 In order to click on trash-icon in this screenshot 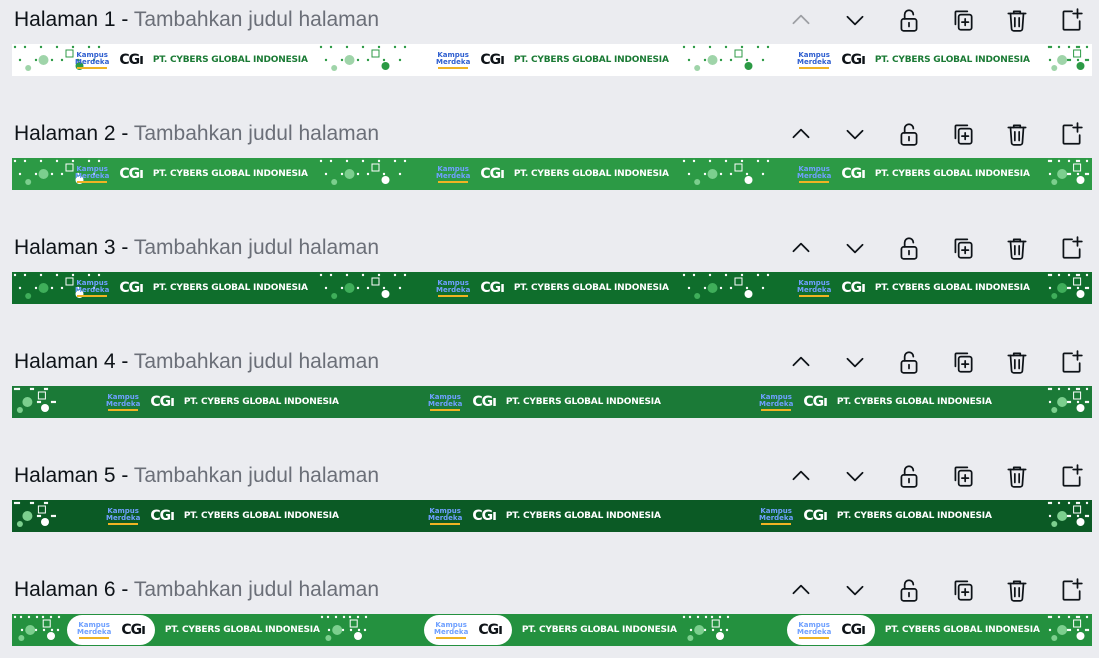, I will do `click(1017, 20)`.